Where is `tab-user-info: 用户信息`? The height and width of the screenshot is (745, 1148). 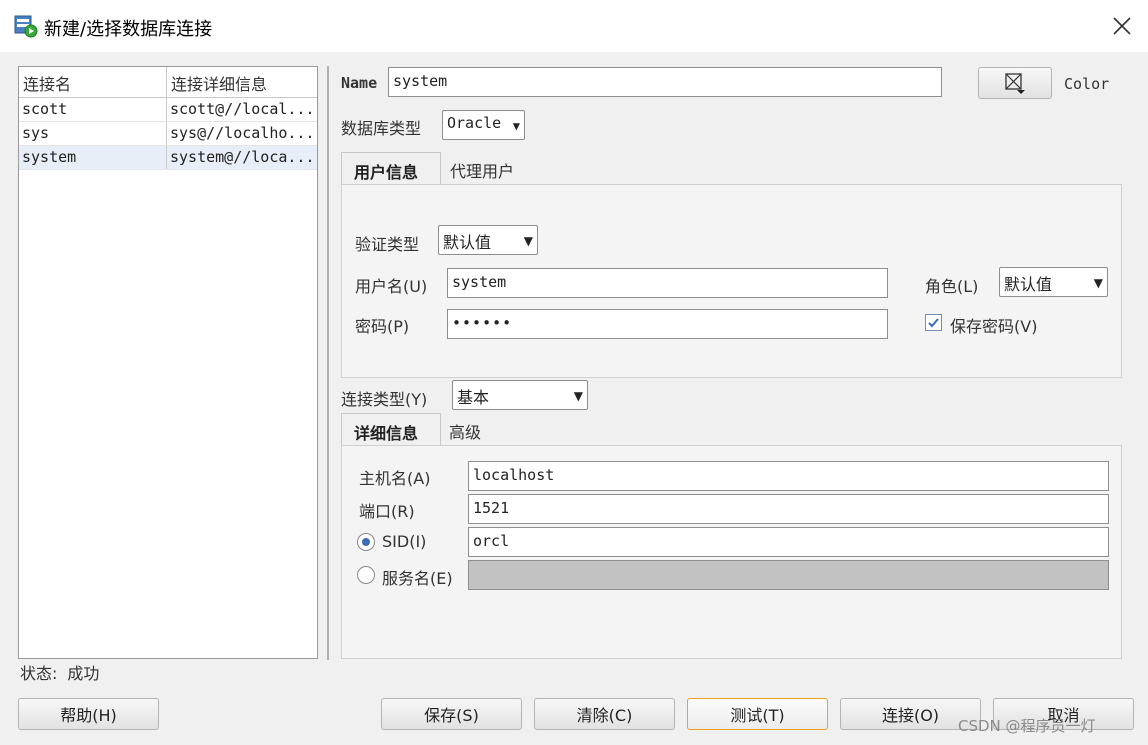 tab-user-info: 用户信息 is located at coordinates (391, 169).